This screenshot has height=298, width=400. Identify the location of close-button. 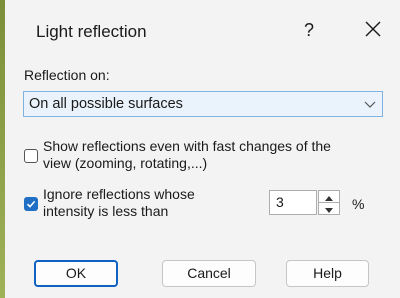
(373, 29).